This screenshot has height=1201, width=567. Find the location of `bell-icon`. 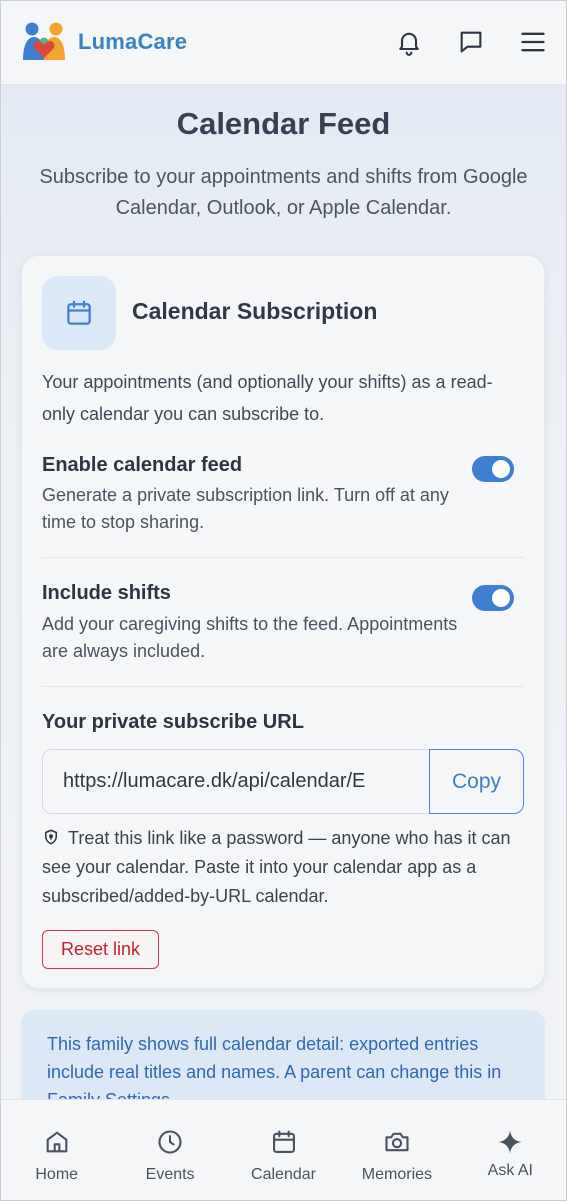

bell-icon is located at coordinates (409, 42).